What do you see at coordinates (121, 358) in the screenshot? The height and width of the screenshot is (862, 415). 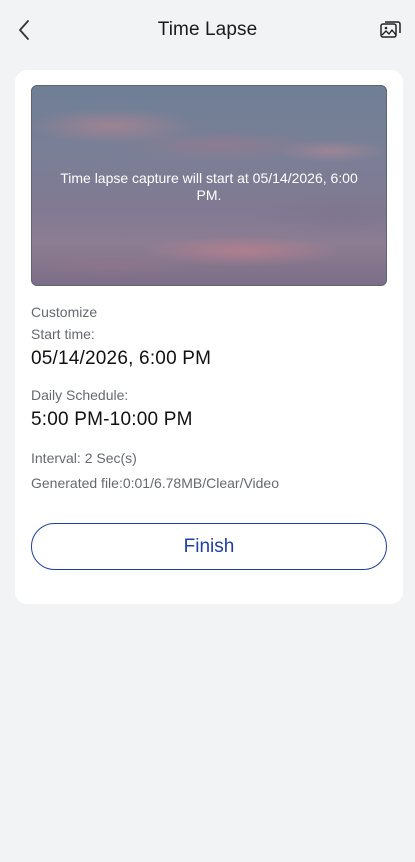 I see `start-time-value: 05/14/2026, 6:00 PM` at bounding box center [121, 358].